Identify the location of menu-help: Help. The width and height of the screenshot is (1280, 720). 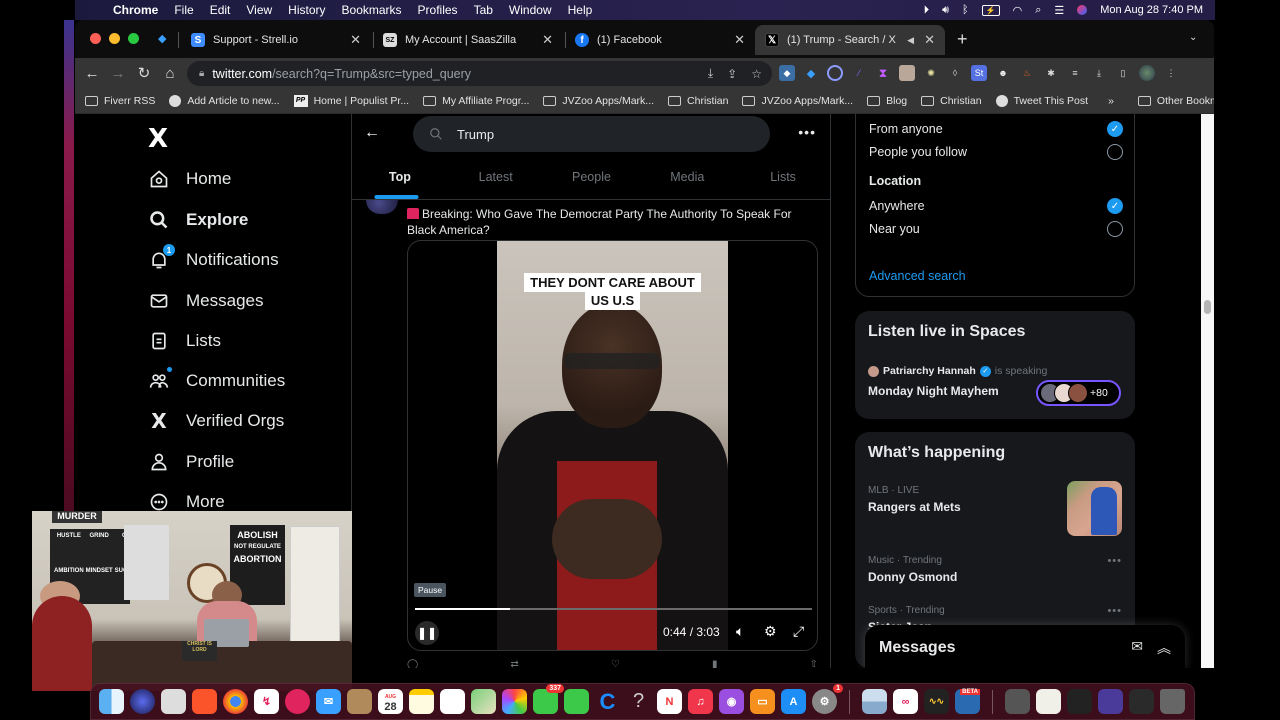
(580, 10).